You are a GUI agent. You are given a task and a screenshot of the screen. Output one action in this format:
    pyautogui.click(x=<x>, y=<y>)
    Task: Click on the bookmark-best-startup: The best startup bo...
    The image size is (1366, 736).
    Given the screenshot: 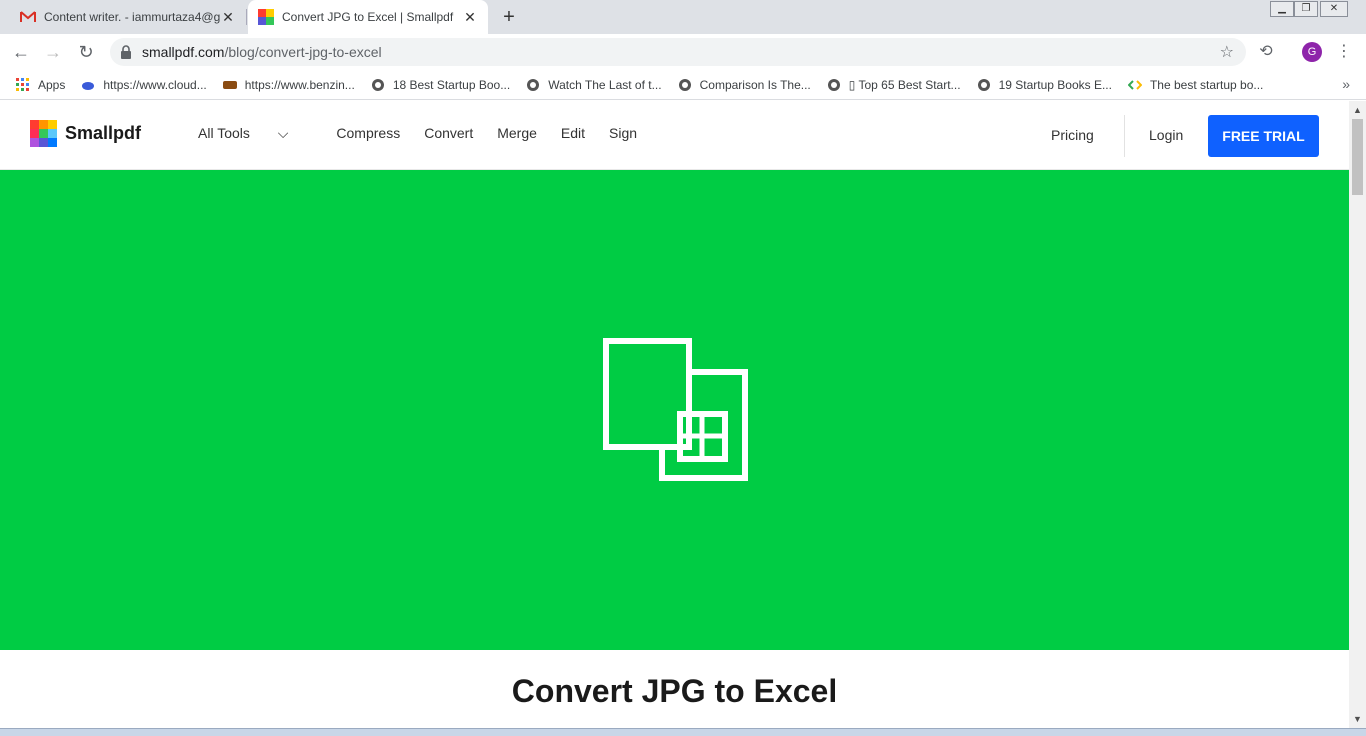 What is the action you would take?
    pyautogui.click(x=1195, y=84)
    